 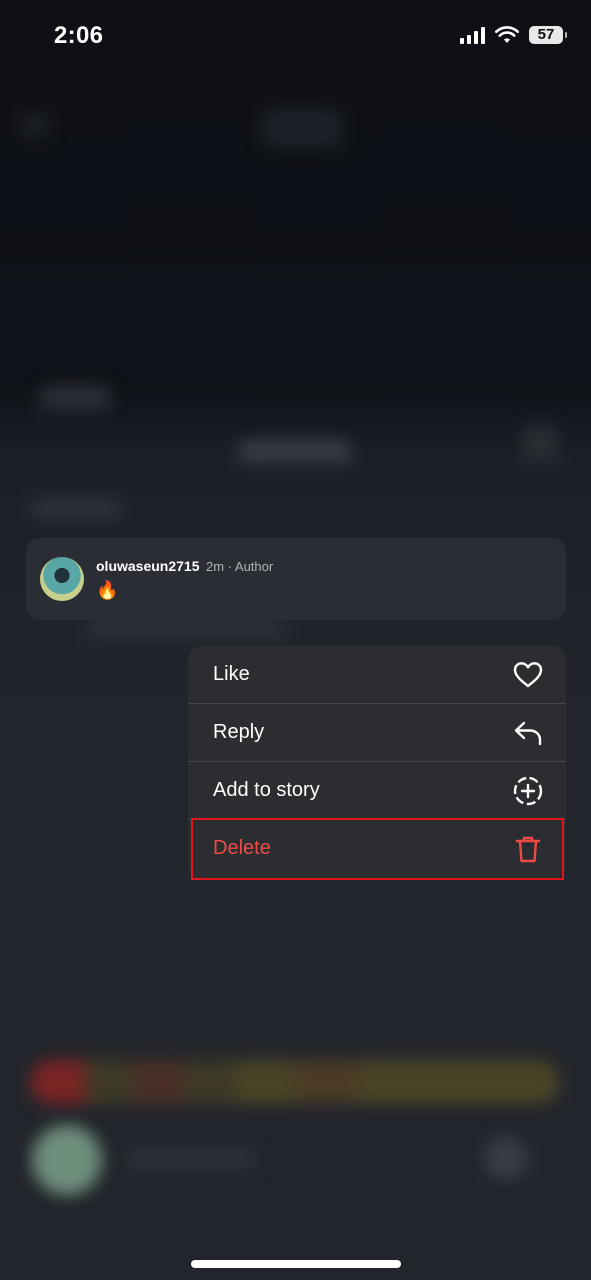 What do you see at coordinates (239, 732) in the screenshot?
I see `menu-item-label: Reply` at bounding box center [239, 732].